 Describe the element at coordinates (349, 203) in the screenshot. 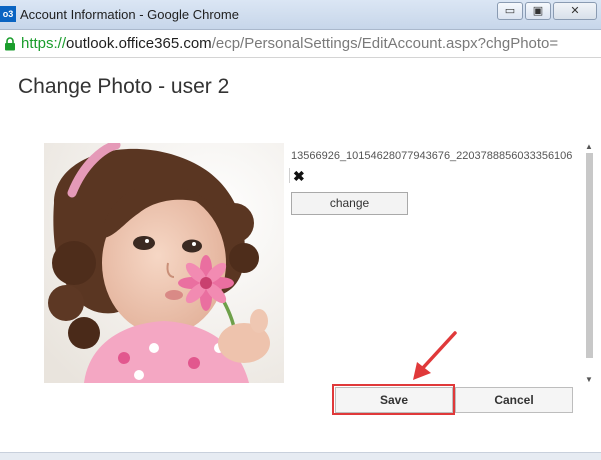

I see `change-photo-button: change` at that location.